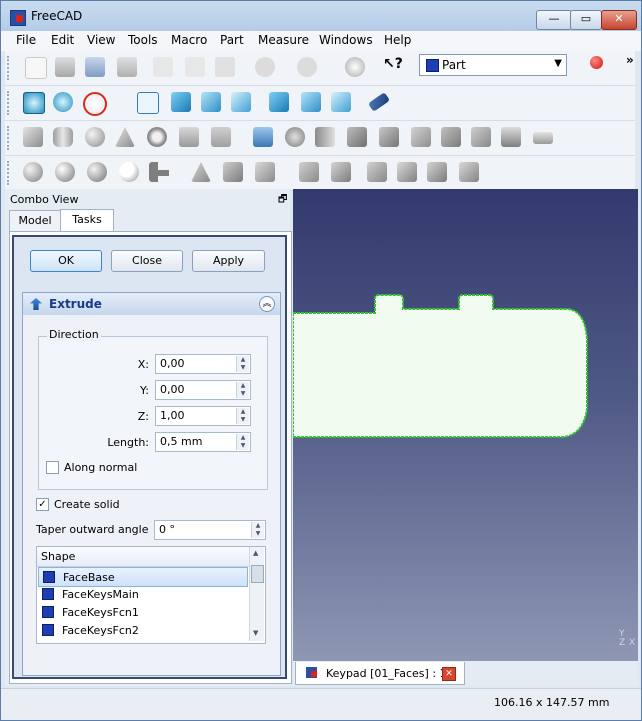 The width and height of the screenshot is (642, 721). Describe the element at coordinates (341, 102) in the screenshot. I see `left-view-icon` at that location.